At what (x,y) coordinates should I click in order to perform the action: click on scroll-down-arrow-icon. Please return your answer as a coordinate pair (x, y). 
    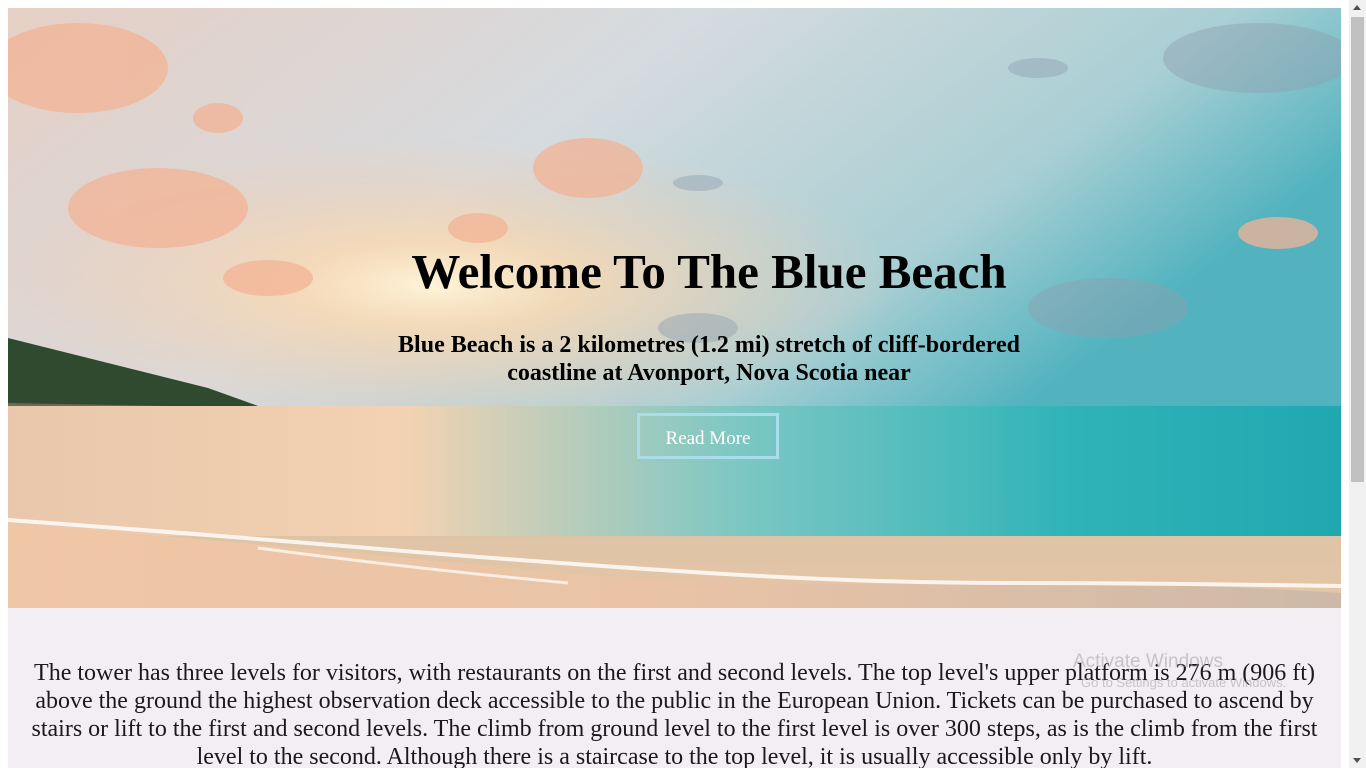
    Looking at the image, I should click on (1357, 760).